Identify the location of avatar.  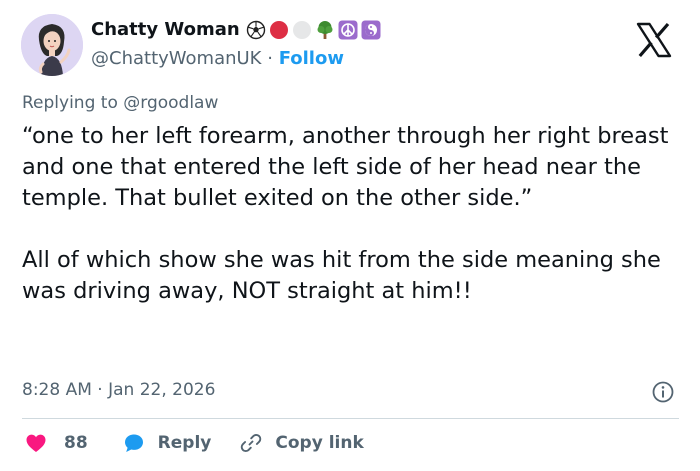
(52, 45).